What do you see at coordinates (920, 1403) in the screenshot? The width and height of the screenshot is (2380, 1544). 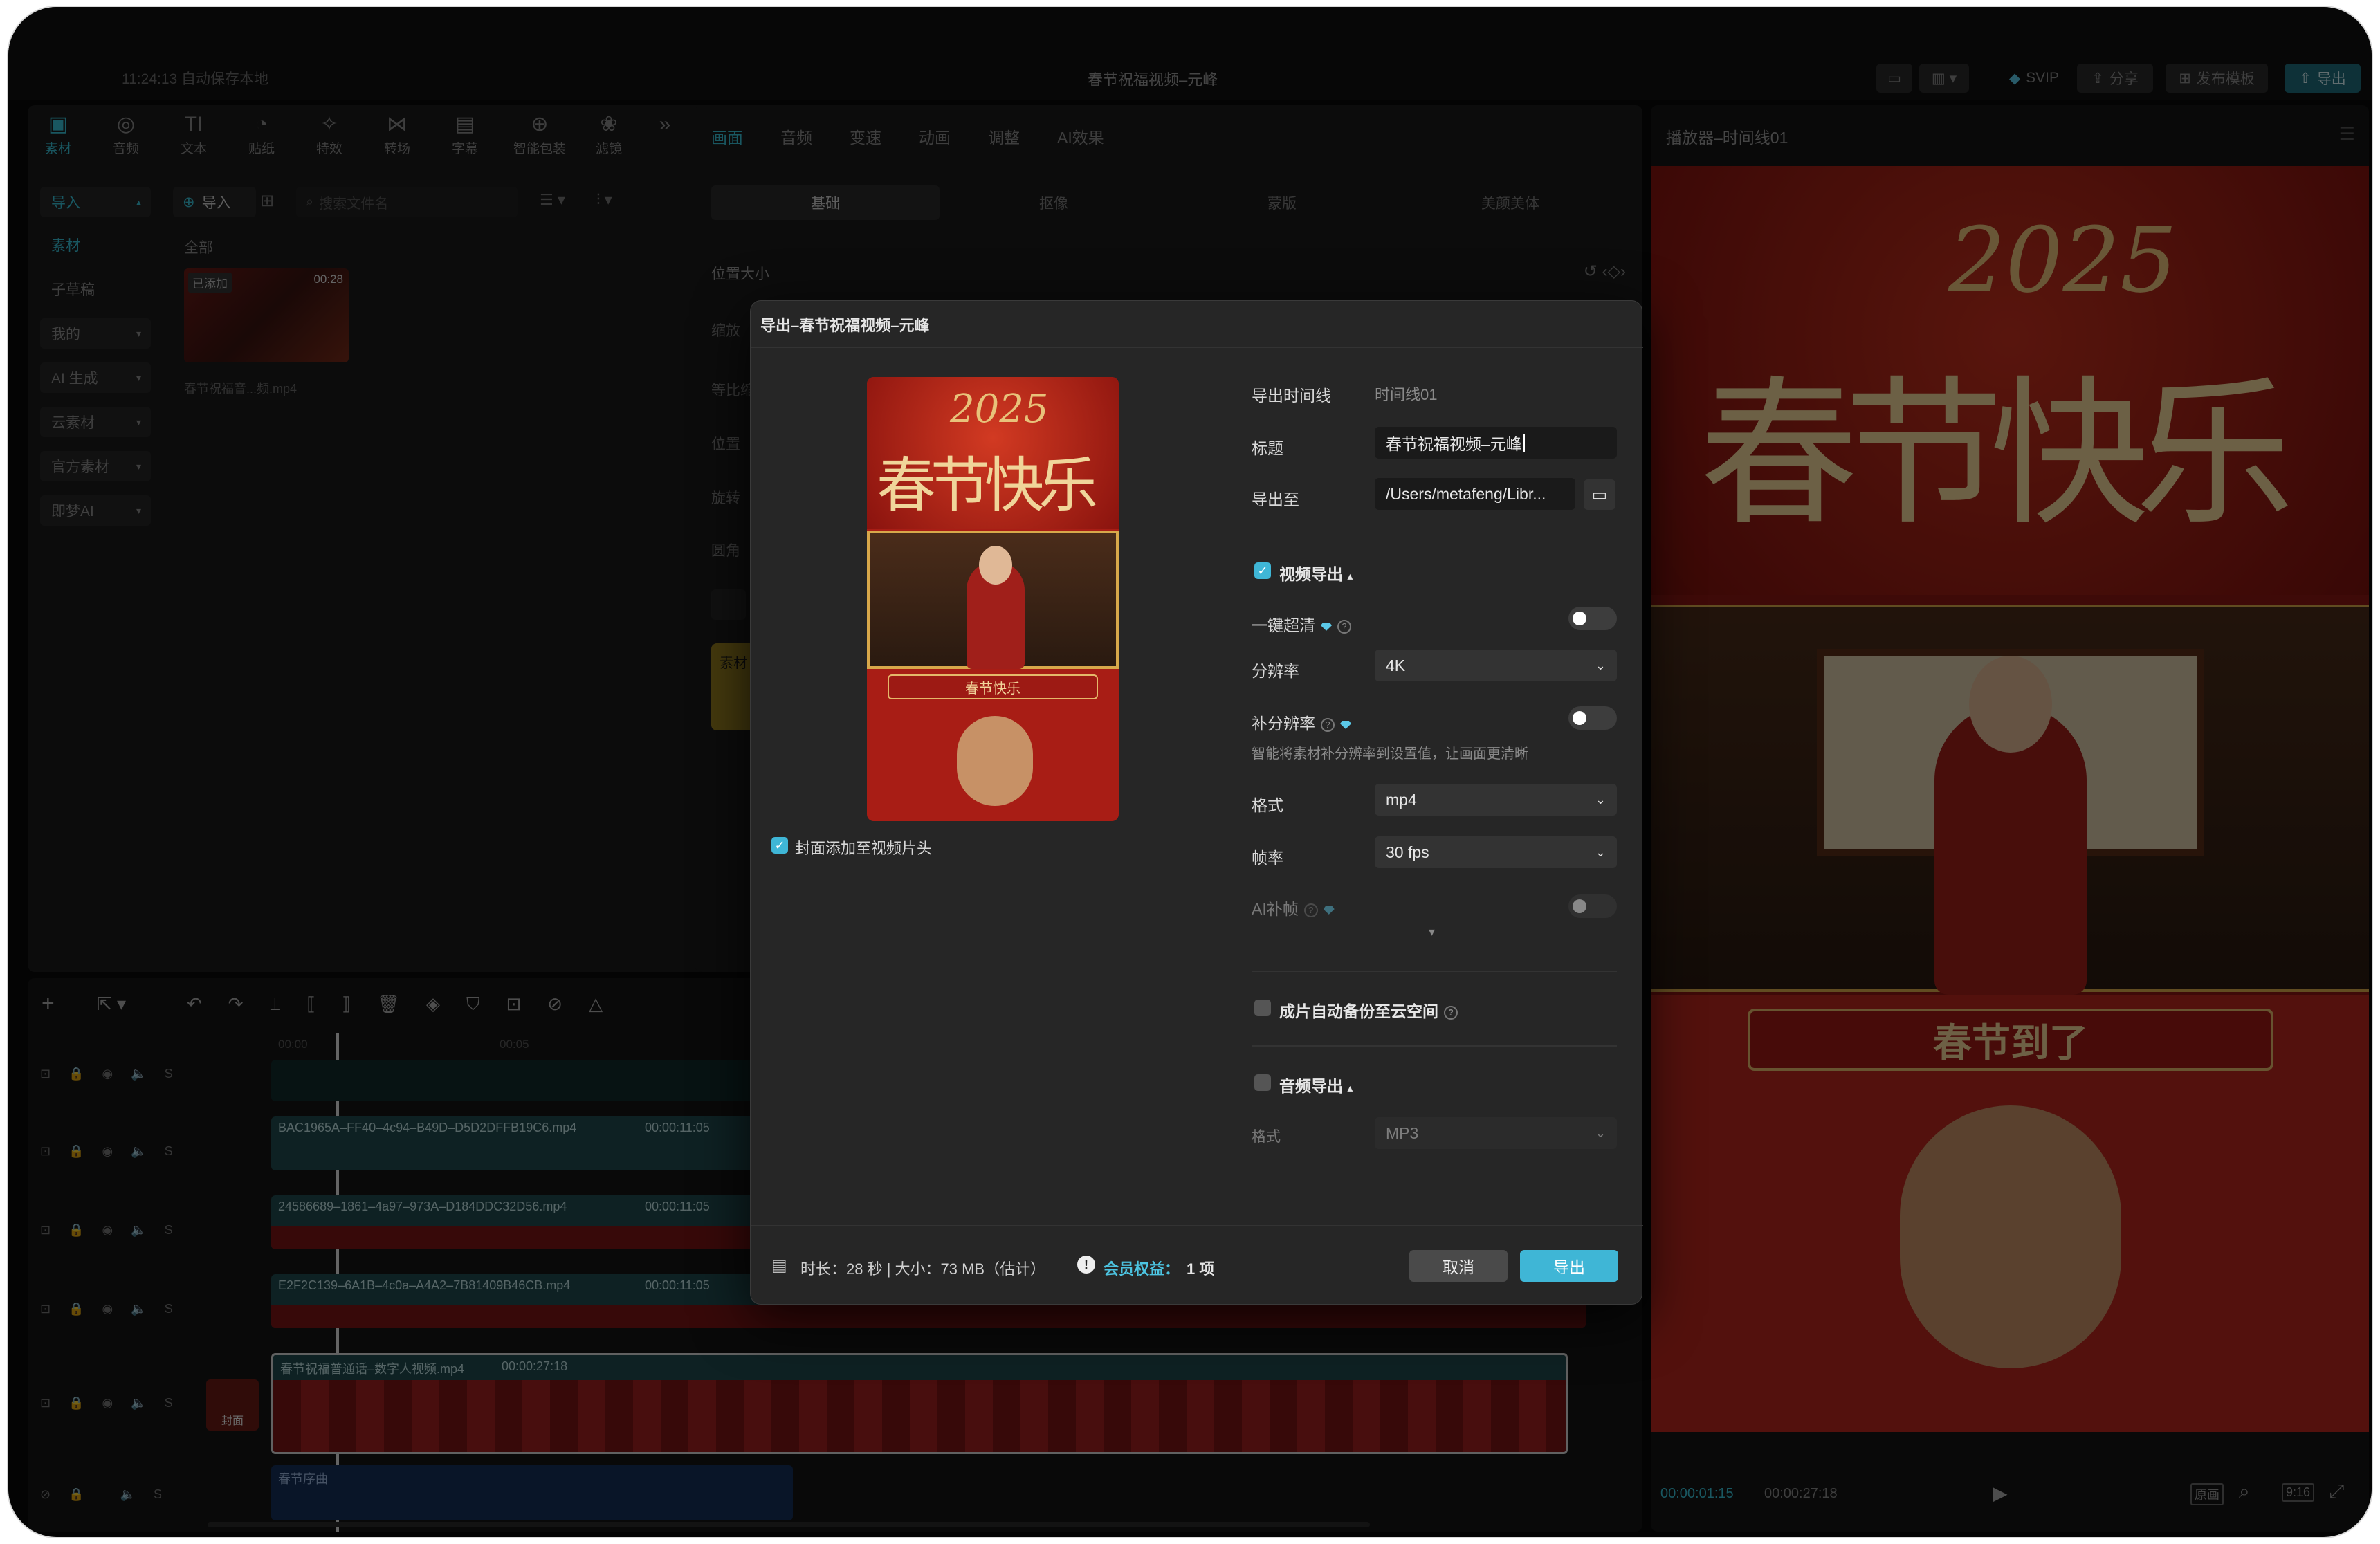 I see `main-track-clip: 春节祝福普通话–数字人视频.mp4 00:00:27:18` at bounding box center [920, 1403].